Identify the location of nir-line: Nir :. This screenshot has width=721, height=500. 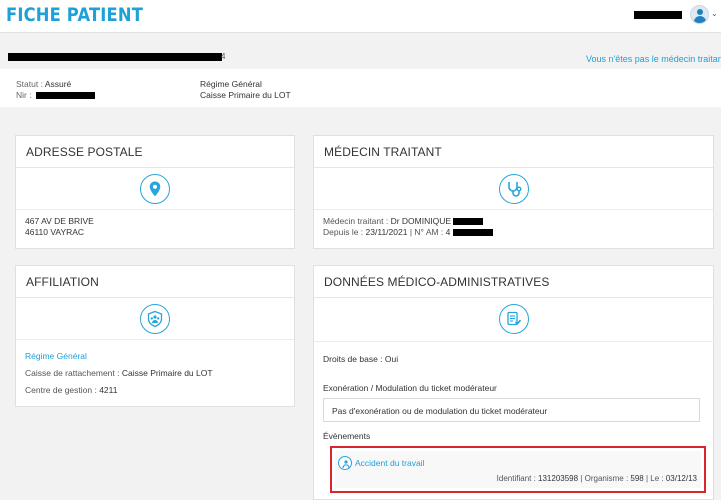
(55, 95).